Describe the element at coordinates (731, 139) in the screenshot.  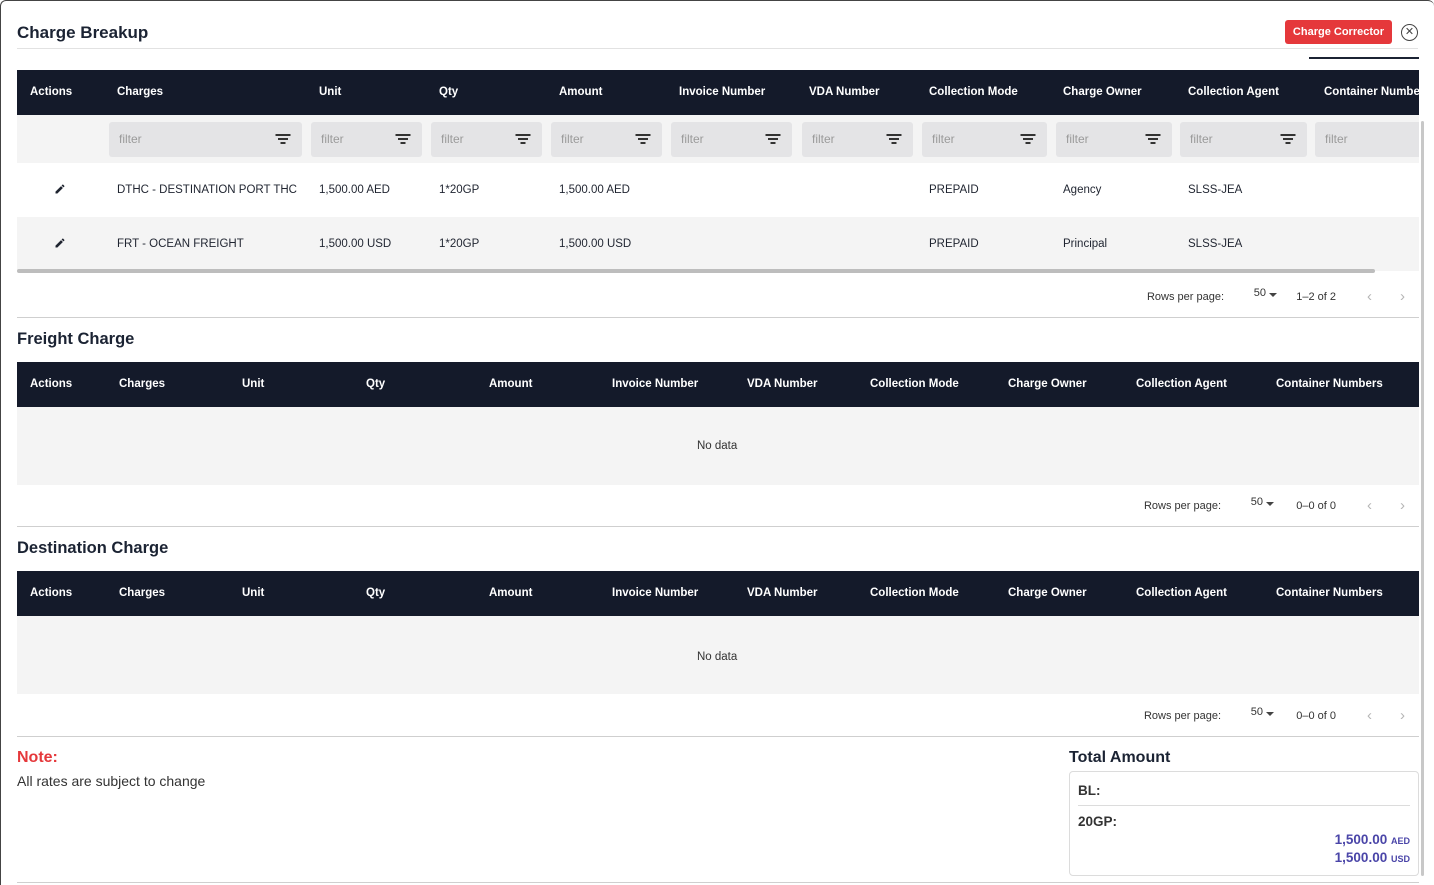
I see `filter-invoice-number: filter` at that location.